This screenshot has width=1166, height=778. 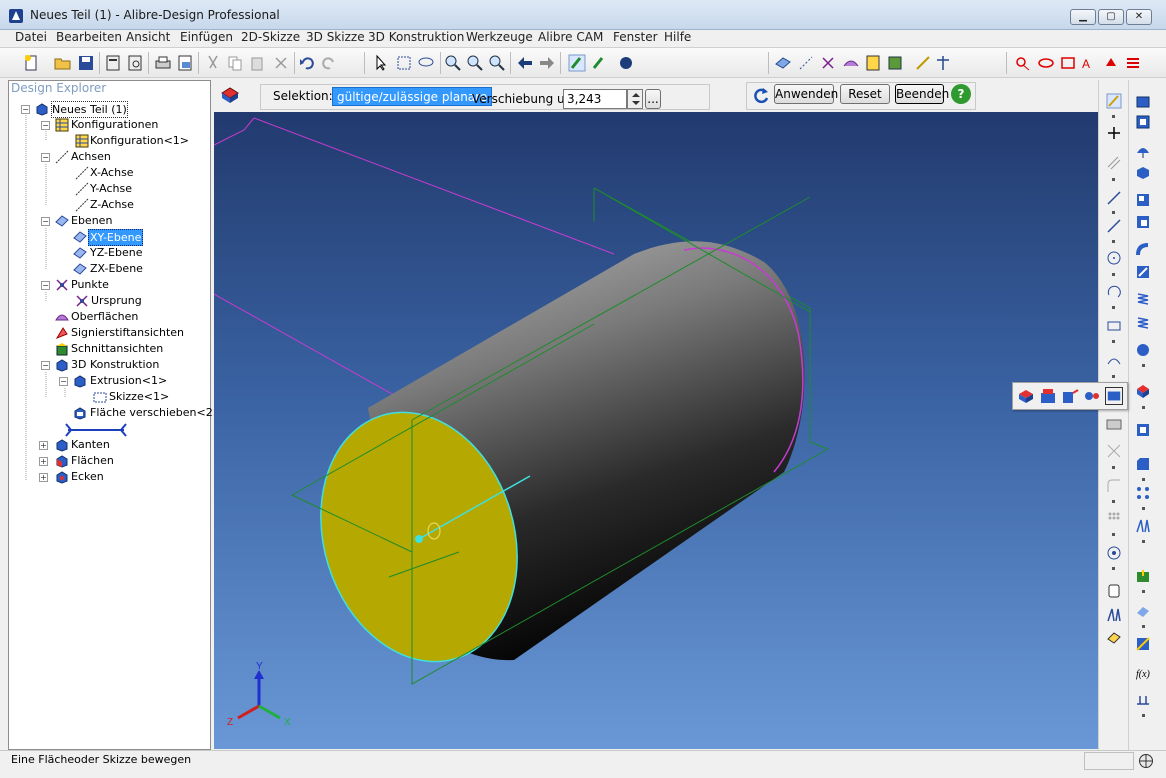 What do you see at coordinates (1114, 226) in the screenshot?
I see `line-icon` at bounding box center [1114, 226].